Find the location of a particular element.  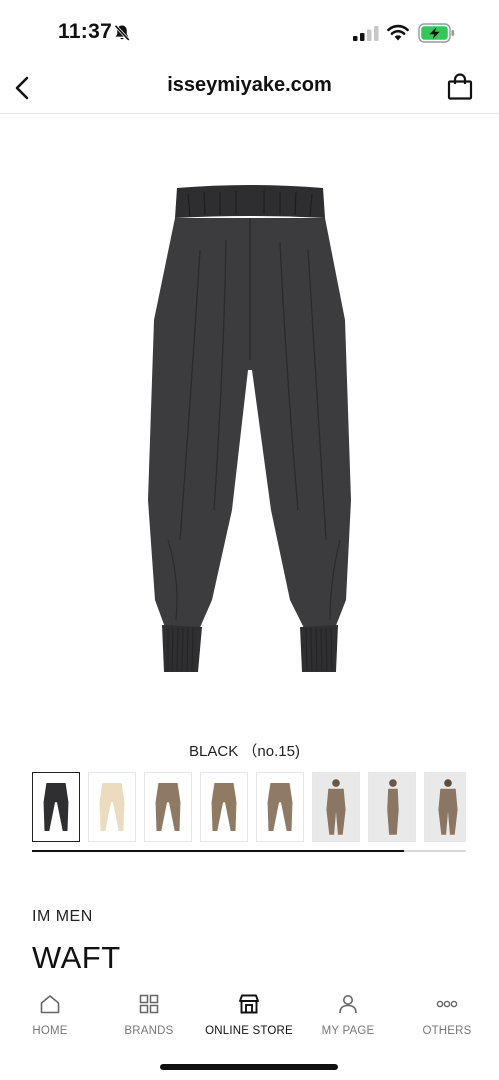

tab-home-label: HOME is located at coordinates (50, 1031).